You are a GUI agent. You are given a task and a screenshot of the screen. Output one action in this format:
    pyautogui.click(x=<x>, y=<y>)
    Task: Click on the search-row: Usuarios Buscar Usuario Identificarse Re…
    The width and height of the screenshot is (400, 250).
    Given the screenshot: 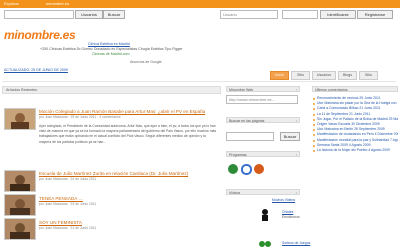 What is the action you would take?
    pyautogui.click(x=200, y=17)
    